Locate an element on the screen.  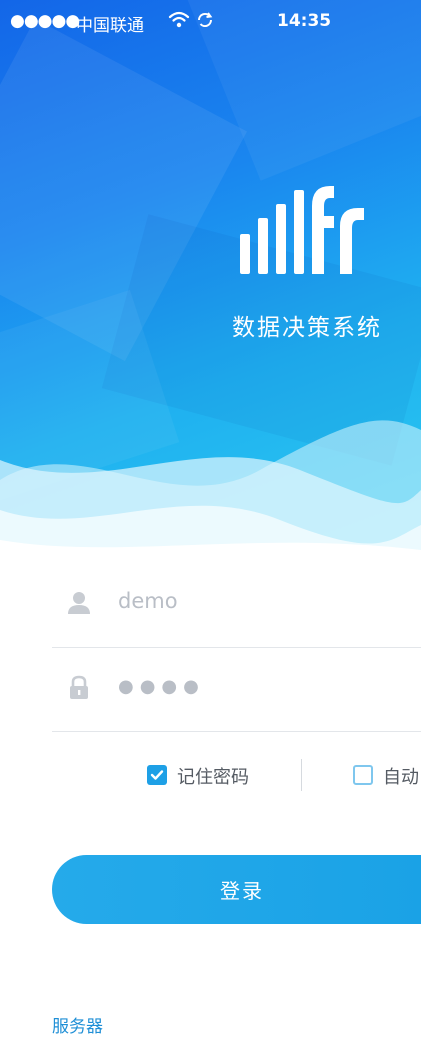
wifi-icon is located at coordinates (179, 22).